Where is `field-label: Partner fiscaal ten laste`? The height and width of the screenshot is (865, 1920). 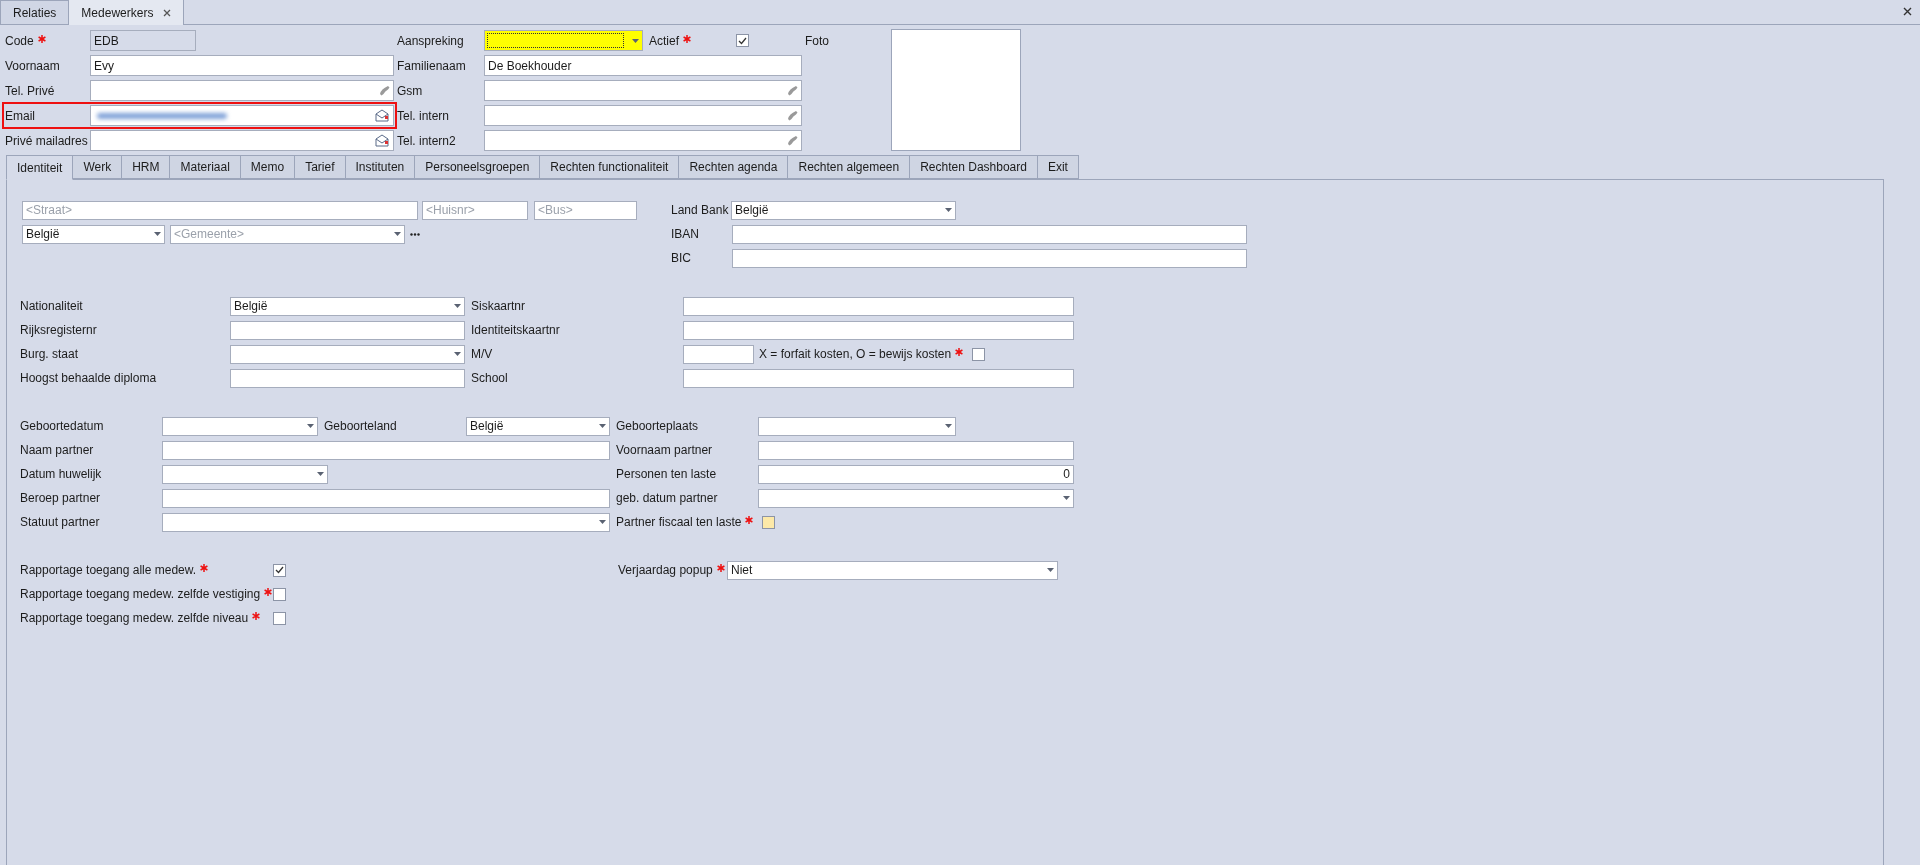 field-label: Partner fiscaal ten laste is located at coordinates (679, 522).